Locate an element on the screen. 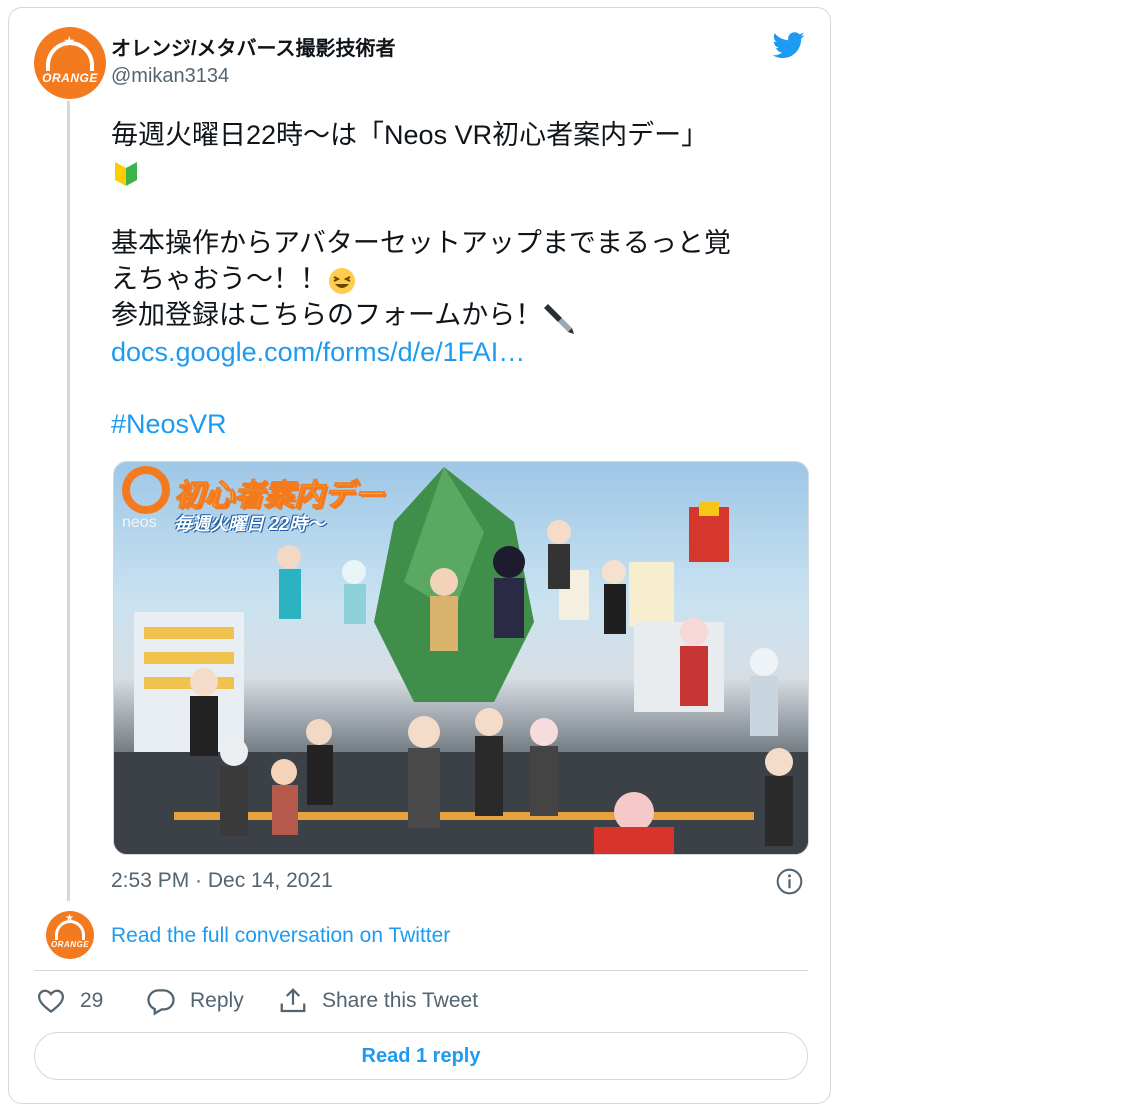 The width and height of the screenshot is (1125, 1112). tweet-line-6: 参加登録はこちらのフォームから！ is located at coordinates (461, 315).